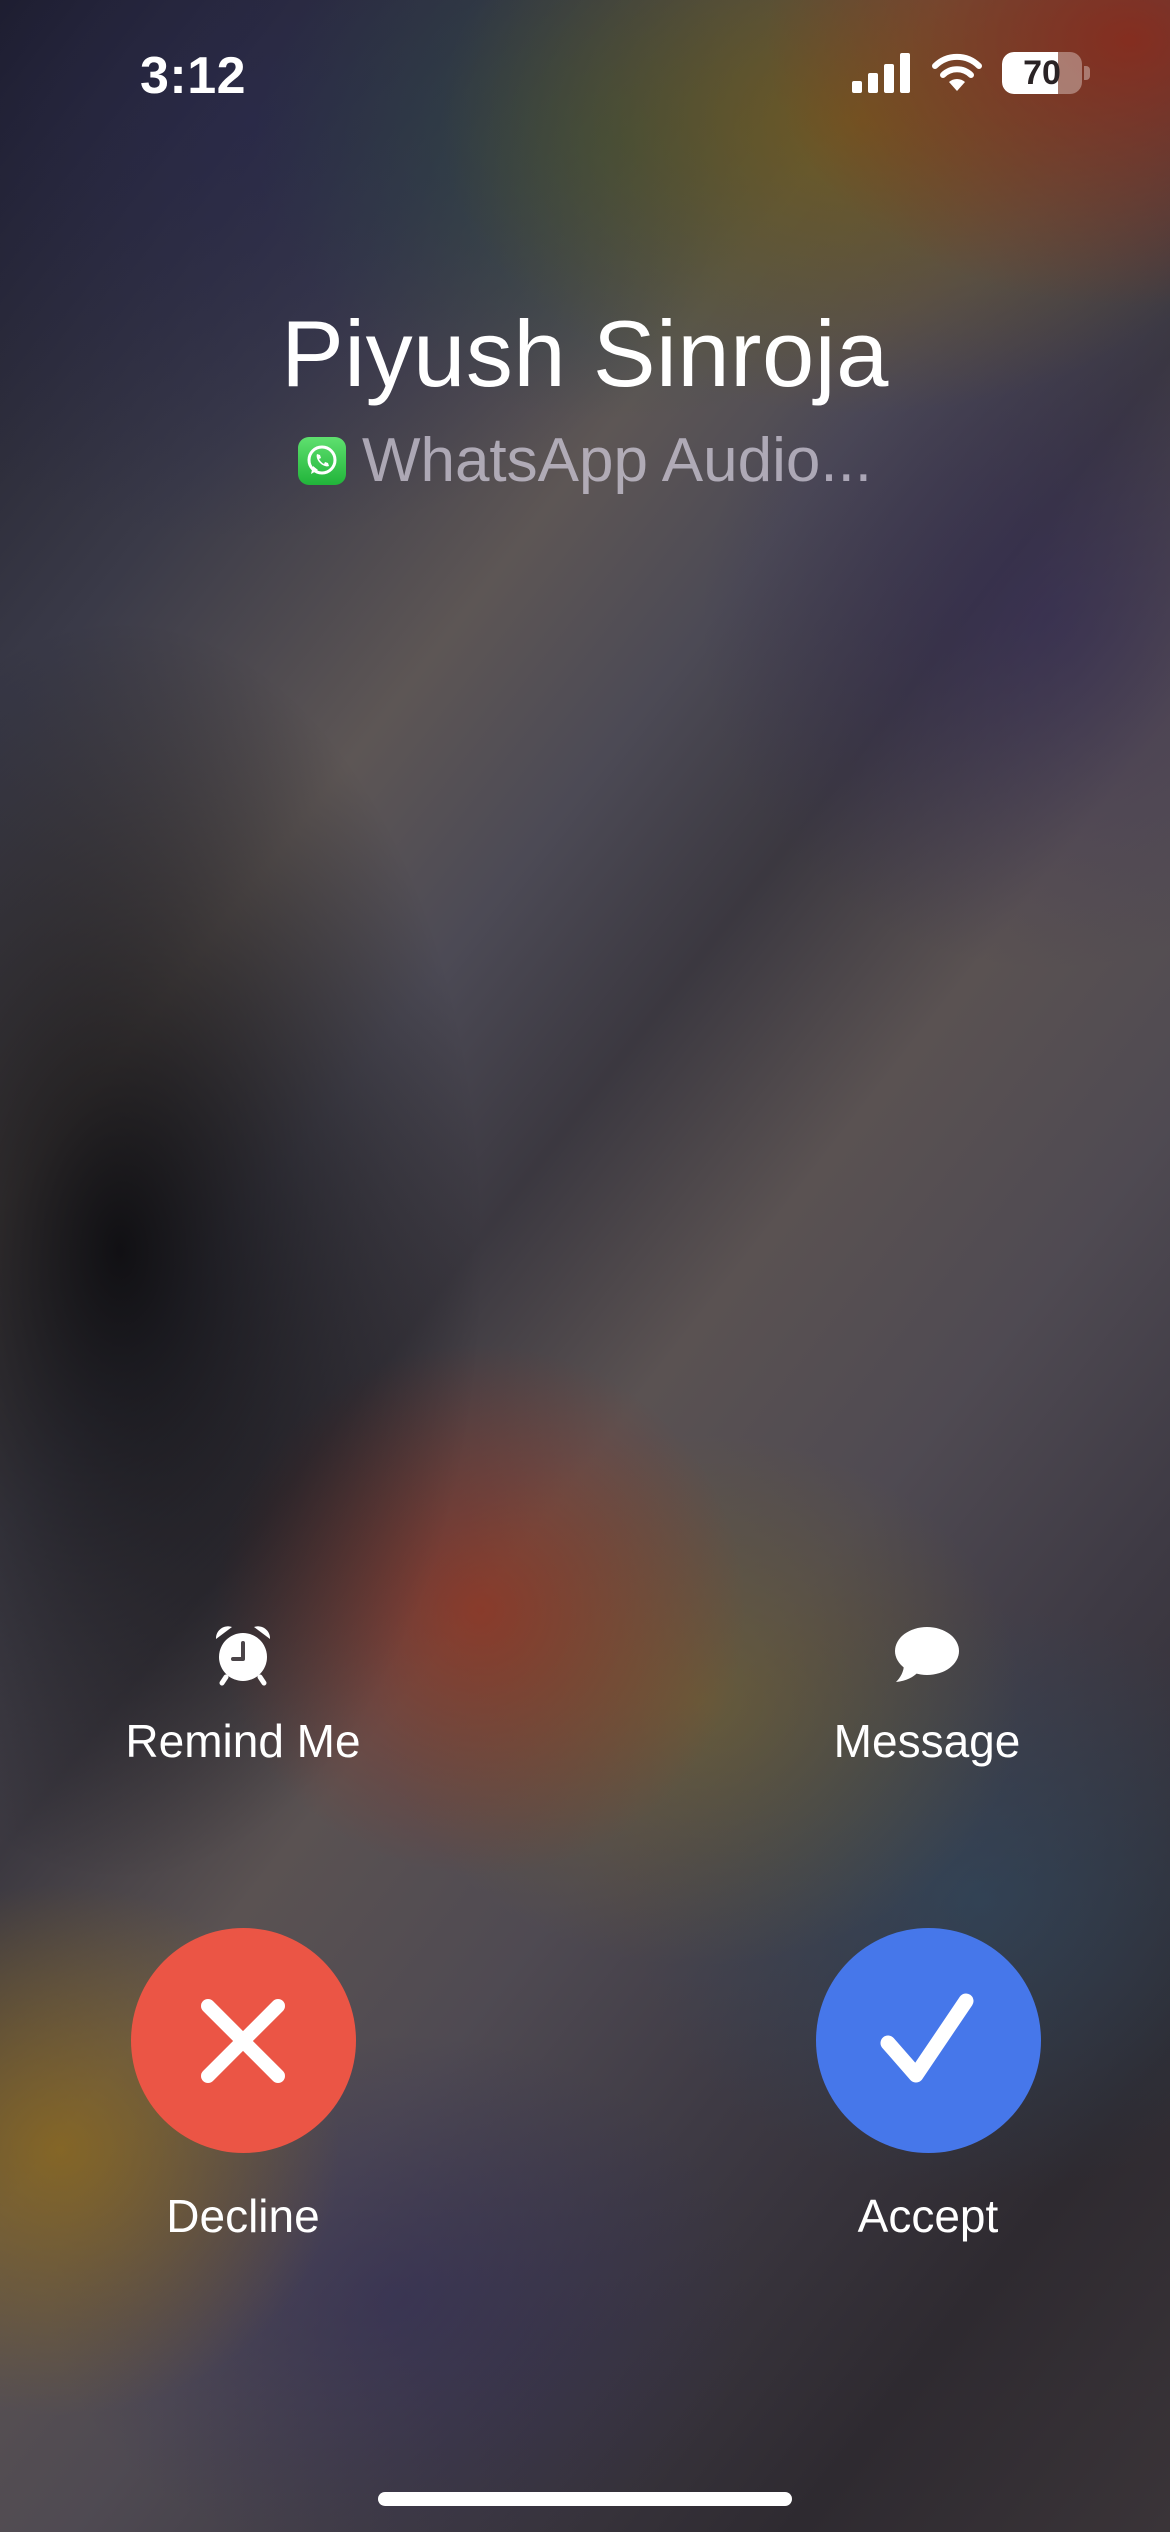 This screenshot has width=1170, height=2532. What do you see at coordinates (243, 2216) in the screenshot?
I see `decline-label: Decline` at bounding box center [243, 2216].